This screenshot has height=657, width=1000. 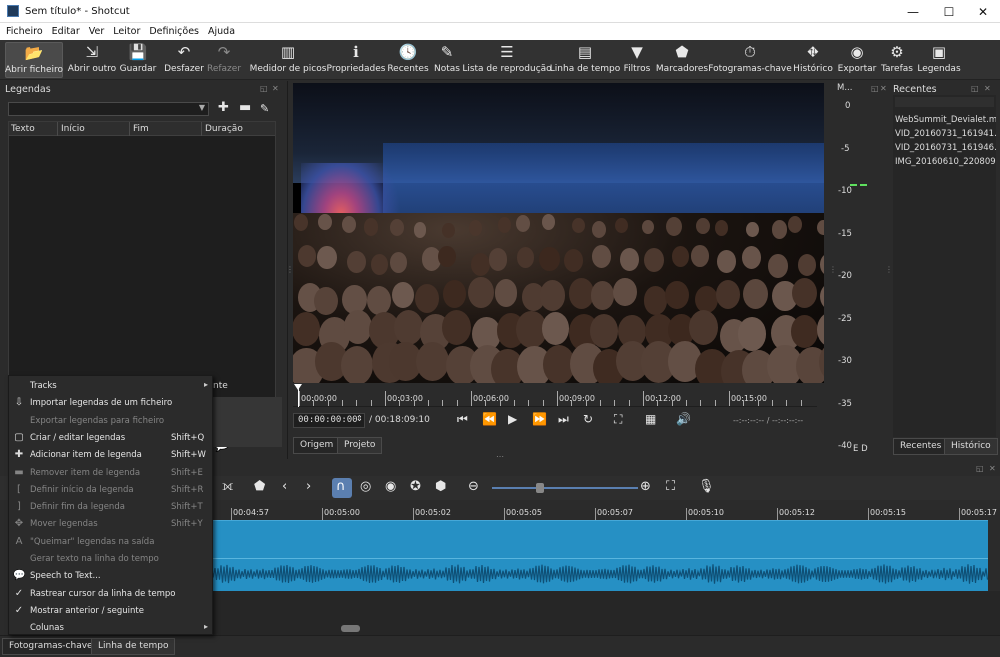 What do you see at coordinates (224, 60) in the screenshot?
I see `toolbar-button-redo: ↷ Refazer` at bounding box center [224, 60].